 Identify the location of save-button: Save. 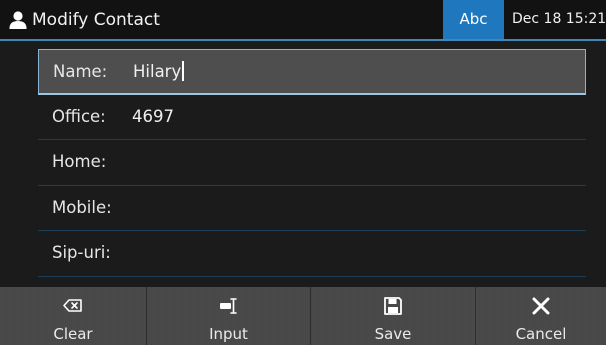
(393, 316).